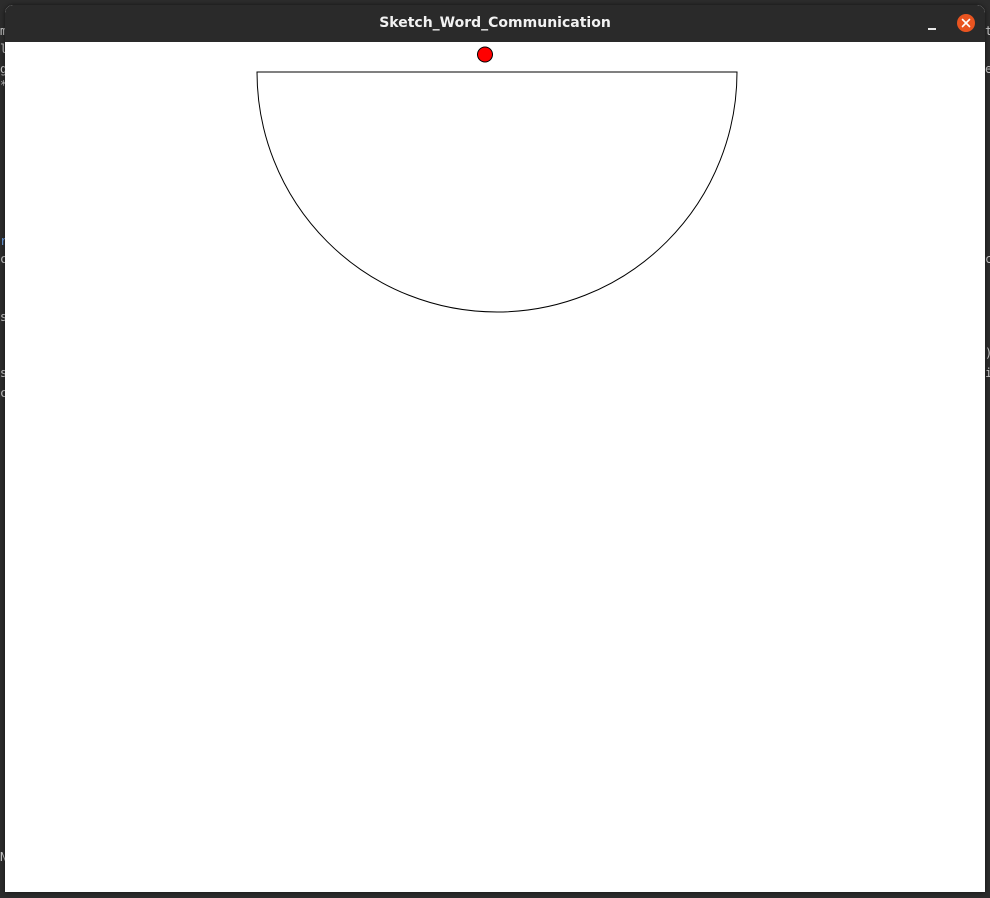 This screenshot has width=990, height=898. I want to click on window-title: Sketch_Word_Communication, so click(495, 23).